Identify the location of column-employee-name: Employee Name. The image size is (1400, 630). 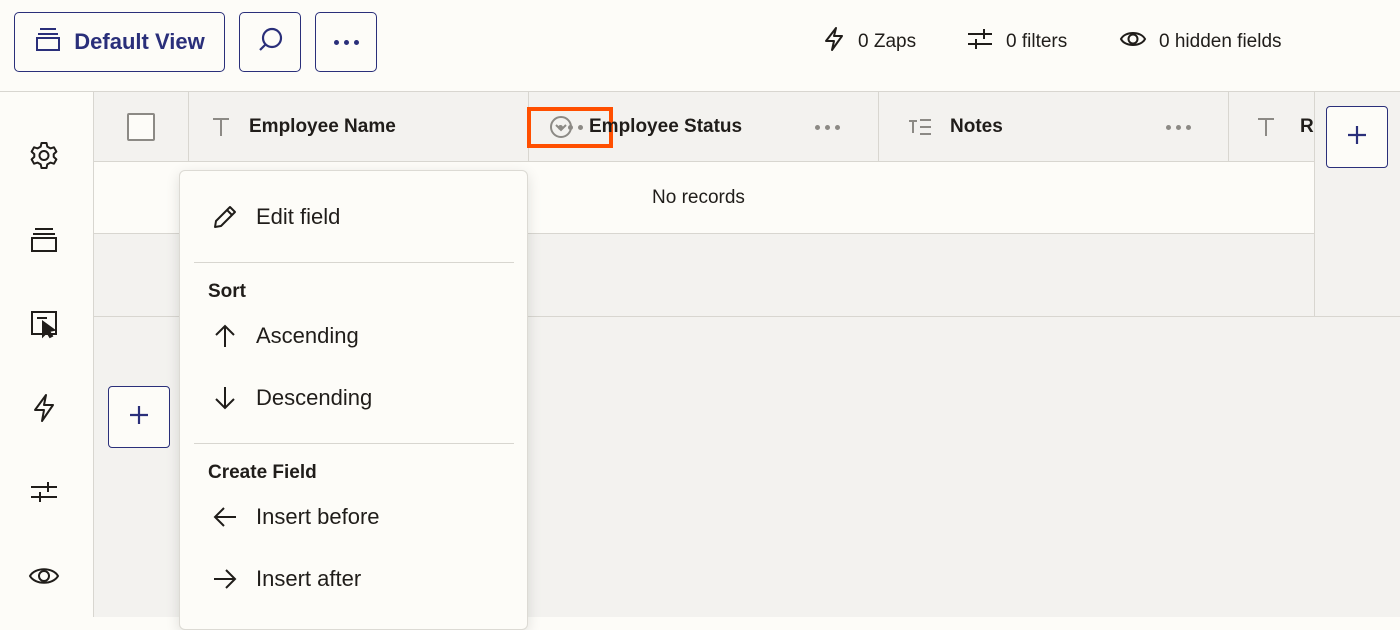
(401, 126).